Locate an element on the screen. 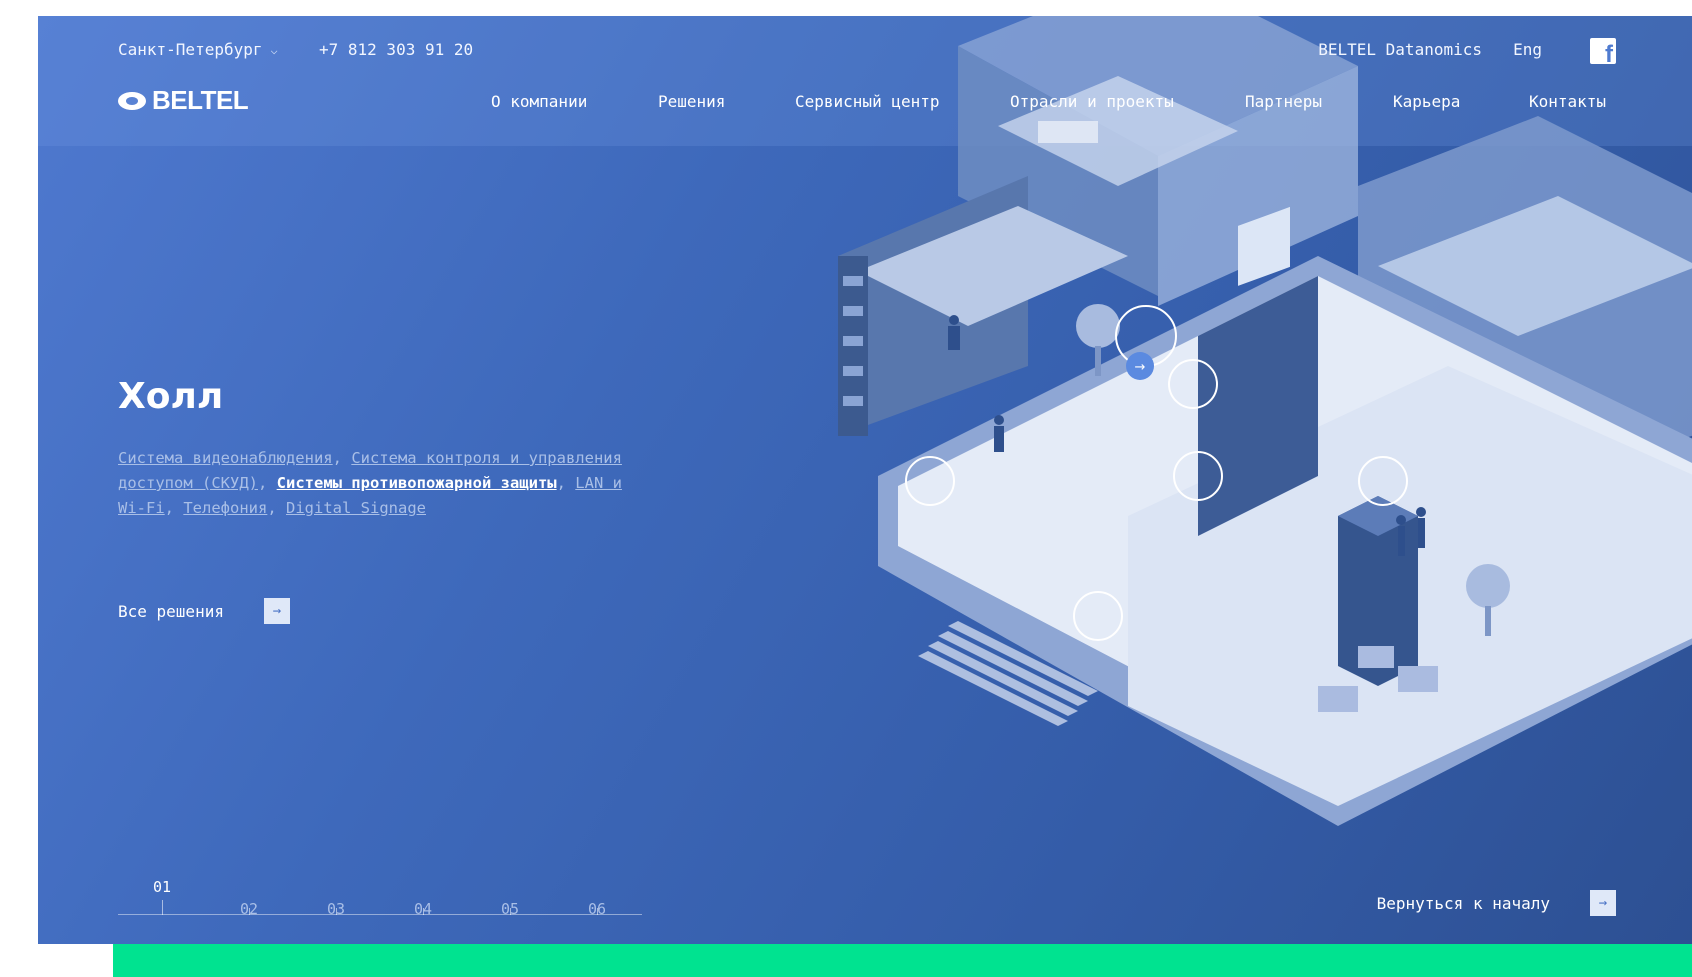 The height and width of the screenshot is (977, 1692). link-video-surveillance: Система видеонаблюдения is located at coordinates (225, 458).